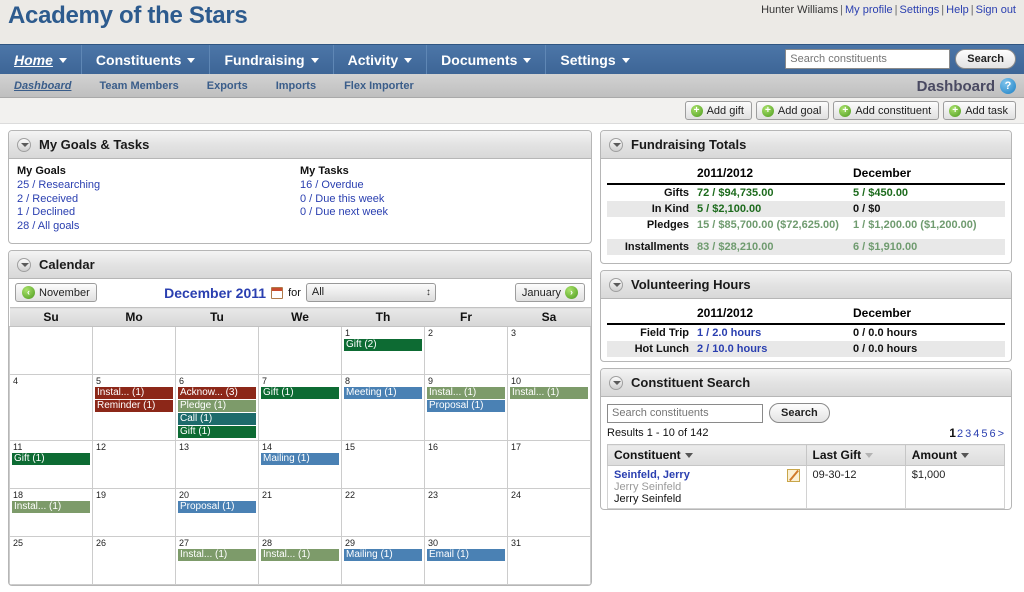  What do you see at coordinates (383, 345) in the screenshot?
I see `calendar-event: Gift (2)` at bounding box center [383, 345].